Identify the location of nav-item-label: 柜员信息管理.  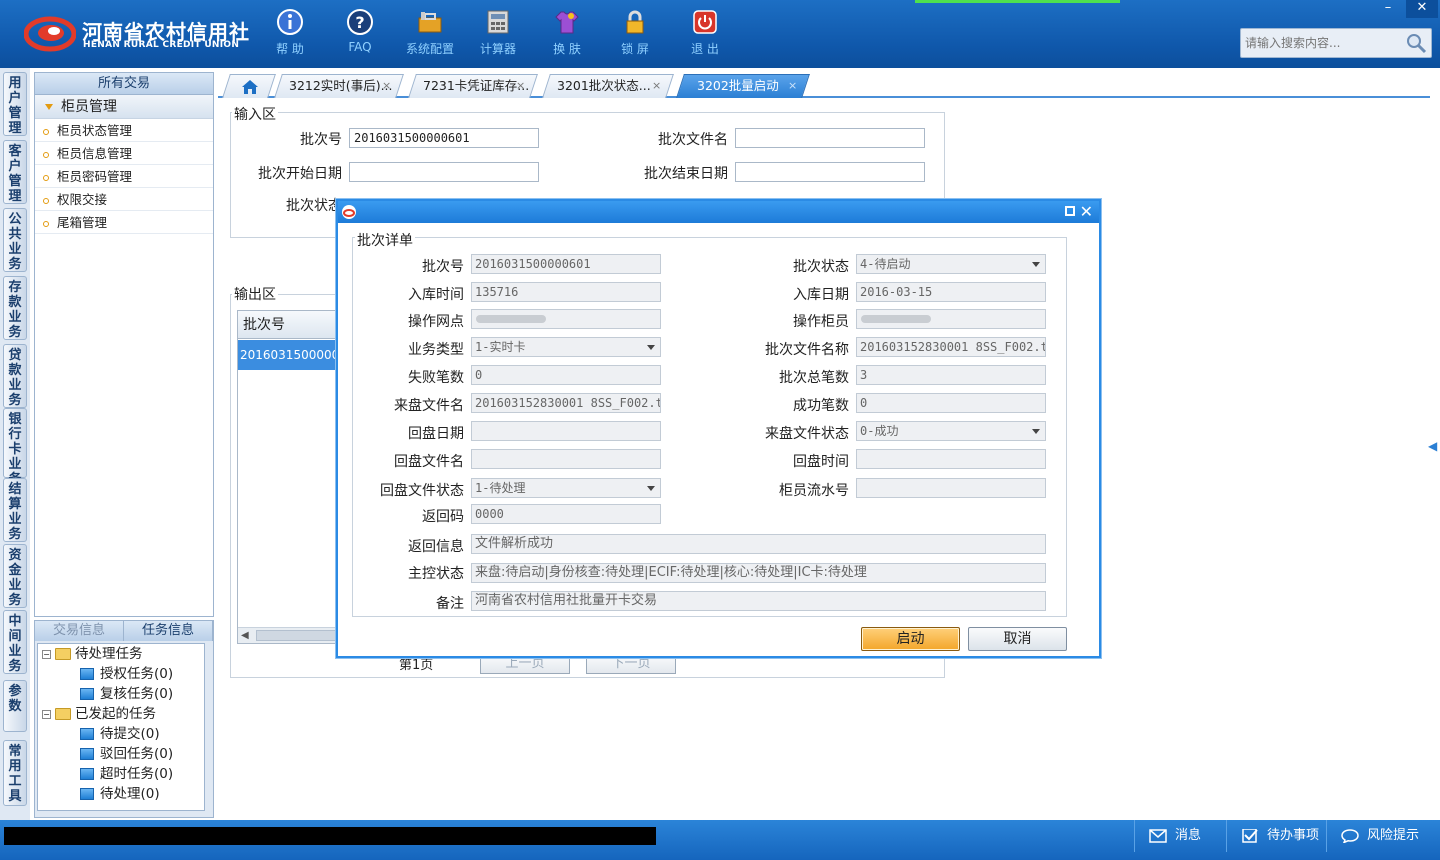
(95, 153).